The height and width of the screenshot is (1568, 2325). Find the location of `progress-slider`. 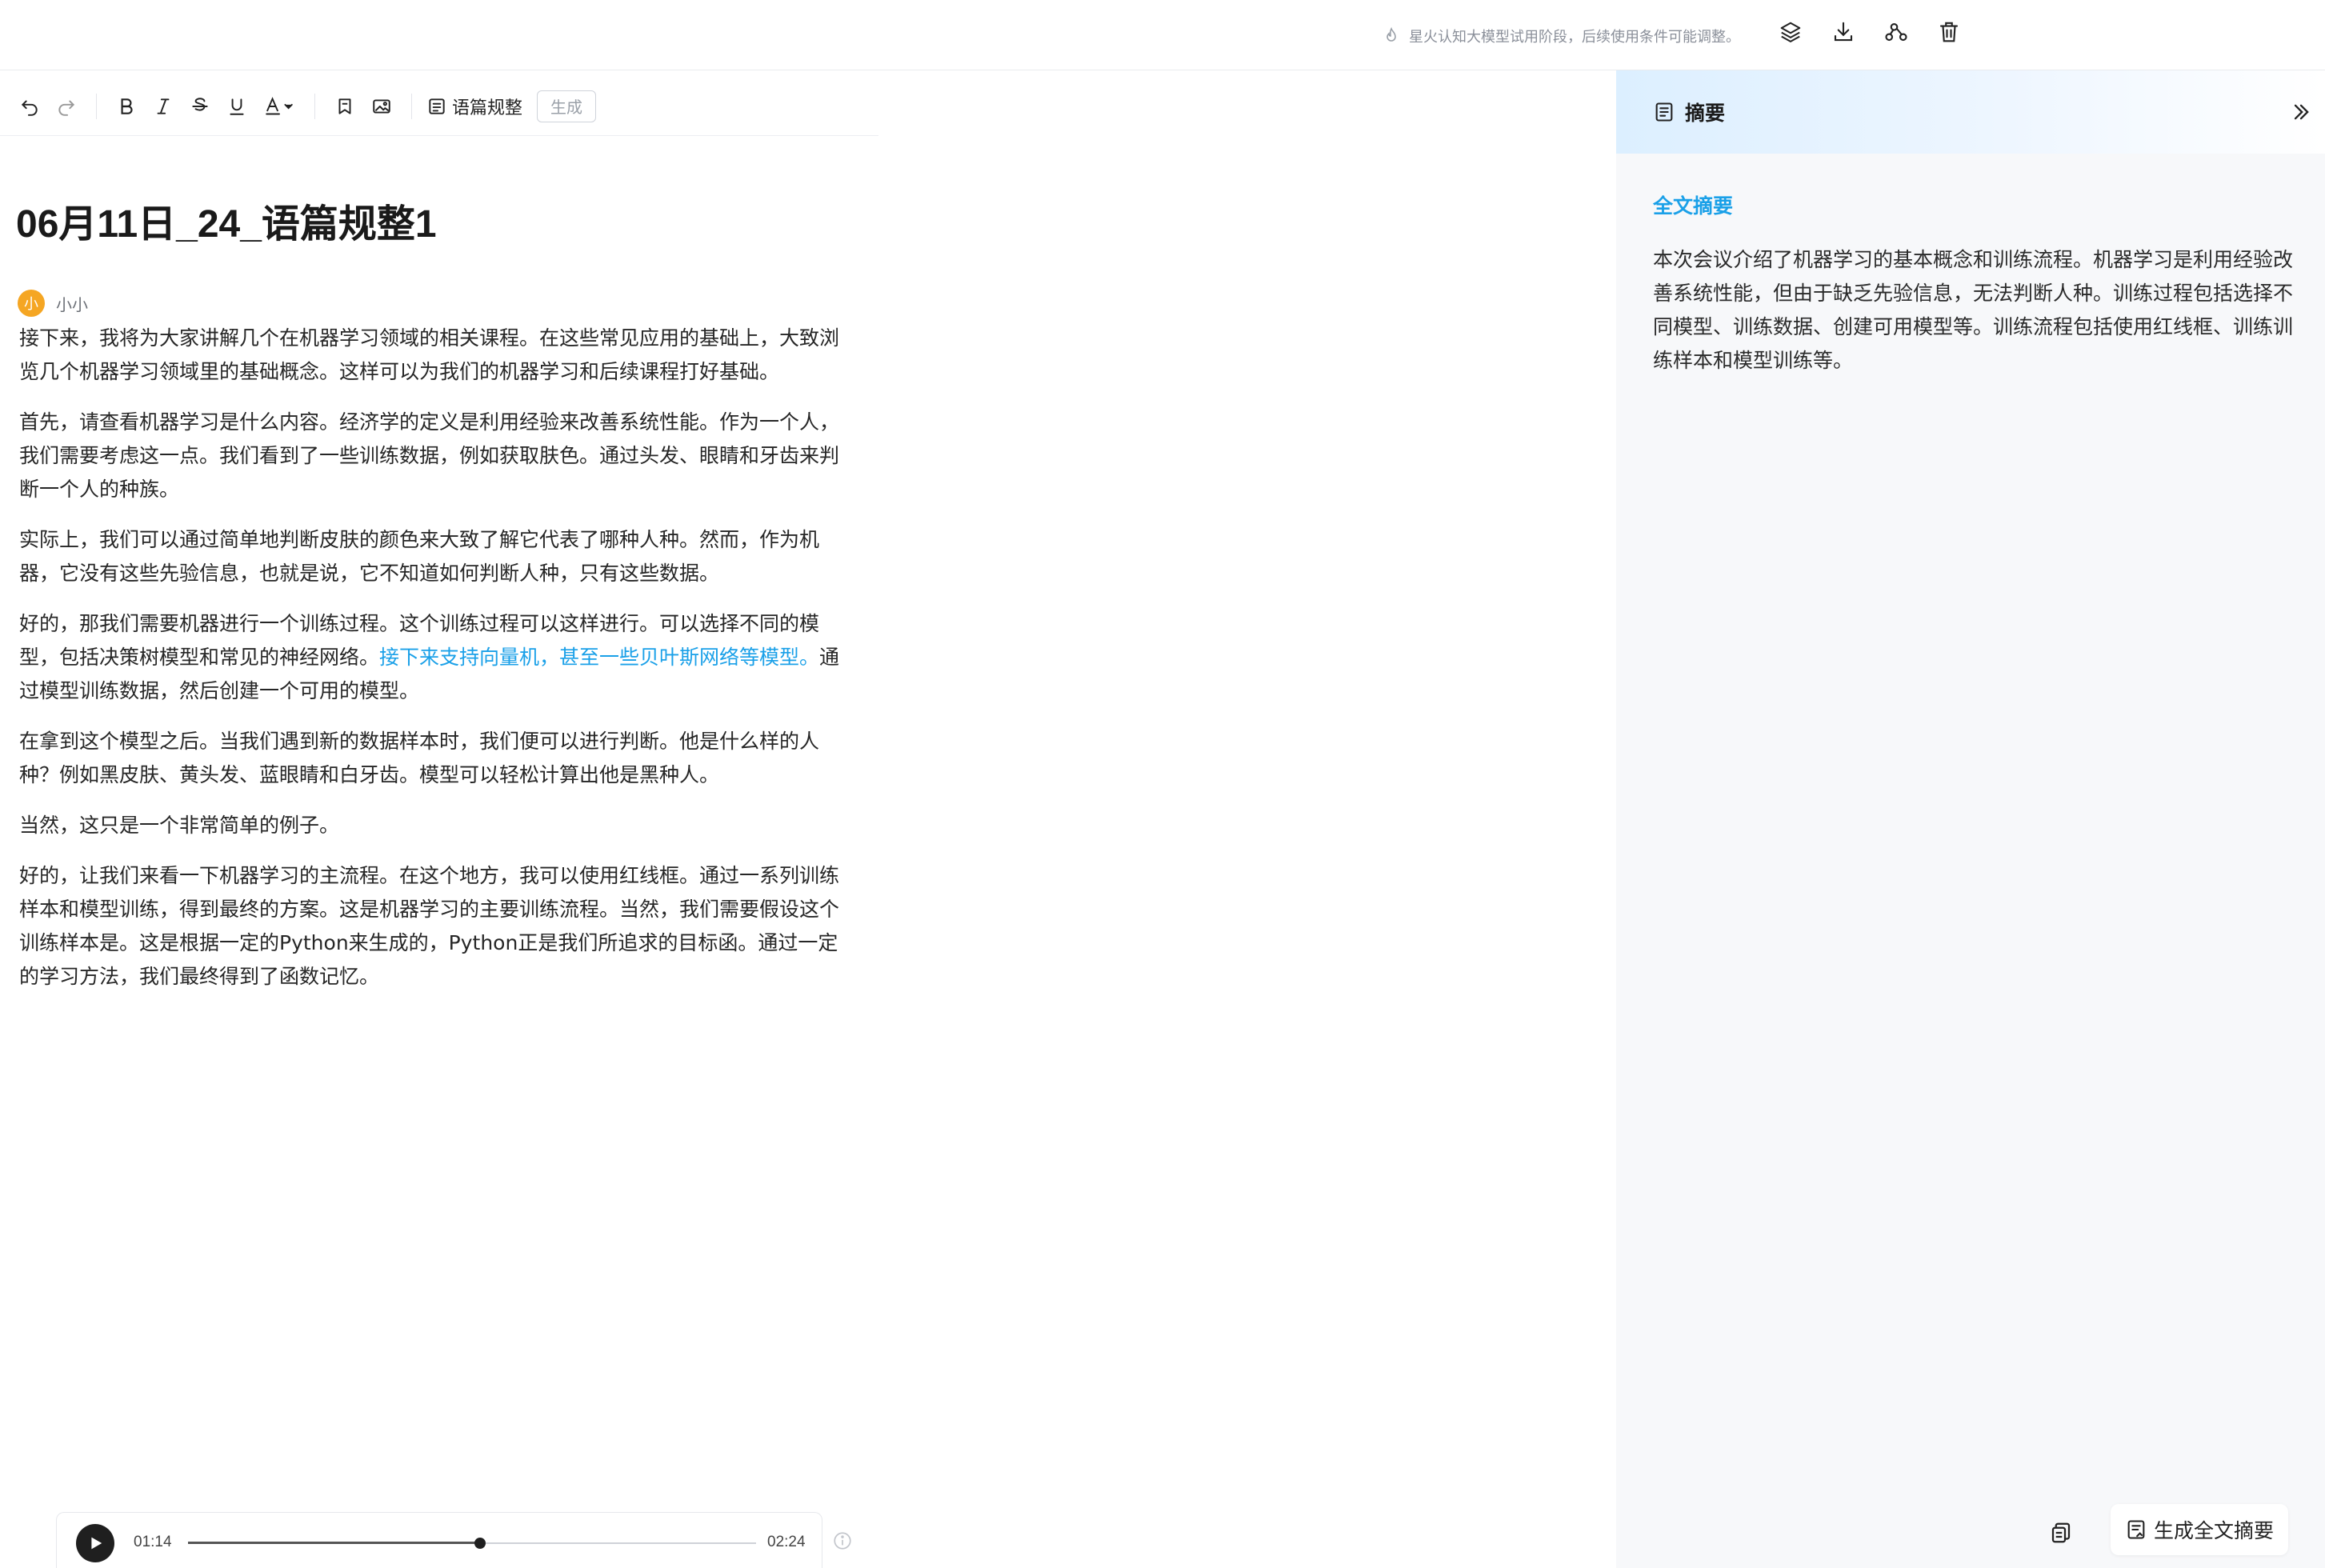

progress-slider is located at coordinates (472, 1543).